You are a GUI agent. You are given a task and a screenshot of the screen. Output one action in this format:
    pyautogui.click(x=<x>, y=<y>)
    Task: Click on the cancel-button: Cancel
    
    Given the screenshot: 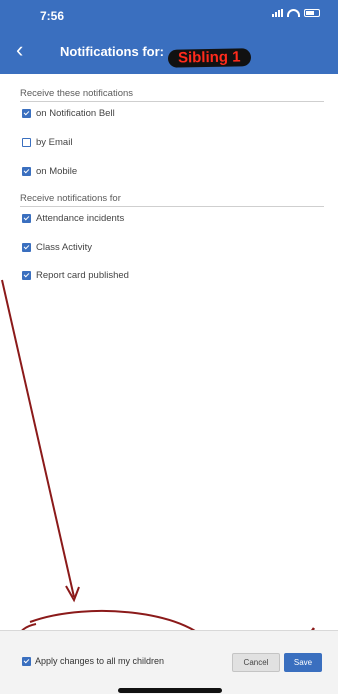 What is the action you would take?
    pyautogui.click(x=256, y=662)
    